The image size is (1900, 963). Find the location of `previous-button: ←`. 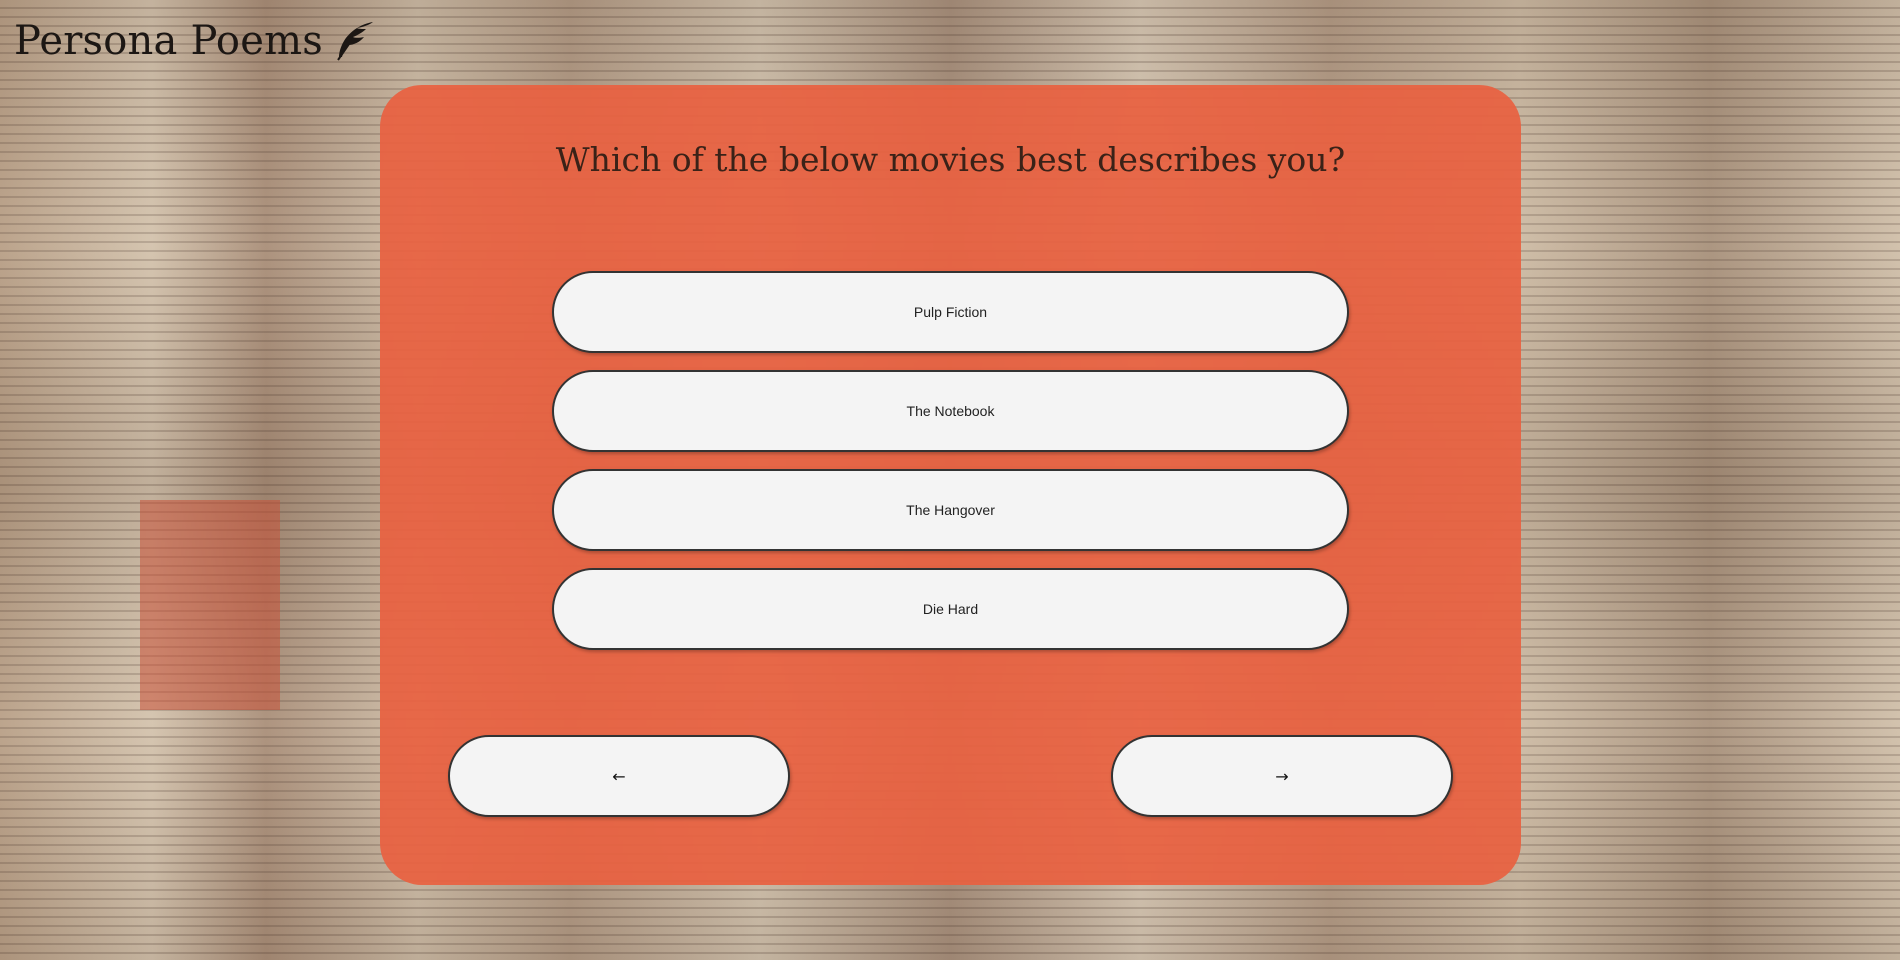

previous-button: ← is located at coordinates (619, 776).